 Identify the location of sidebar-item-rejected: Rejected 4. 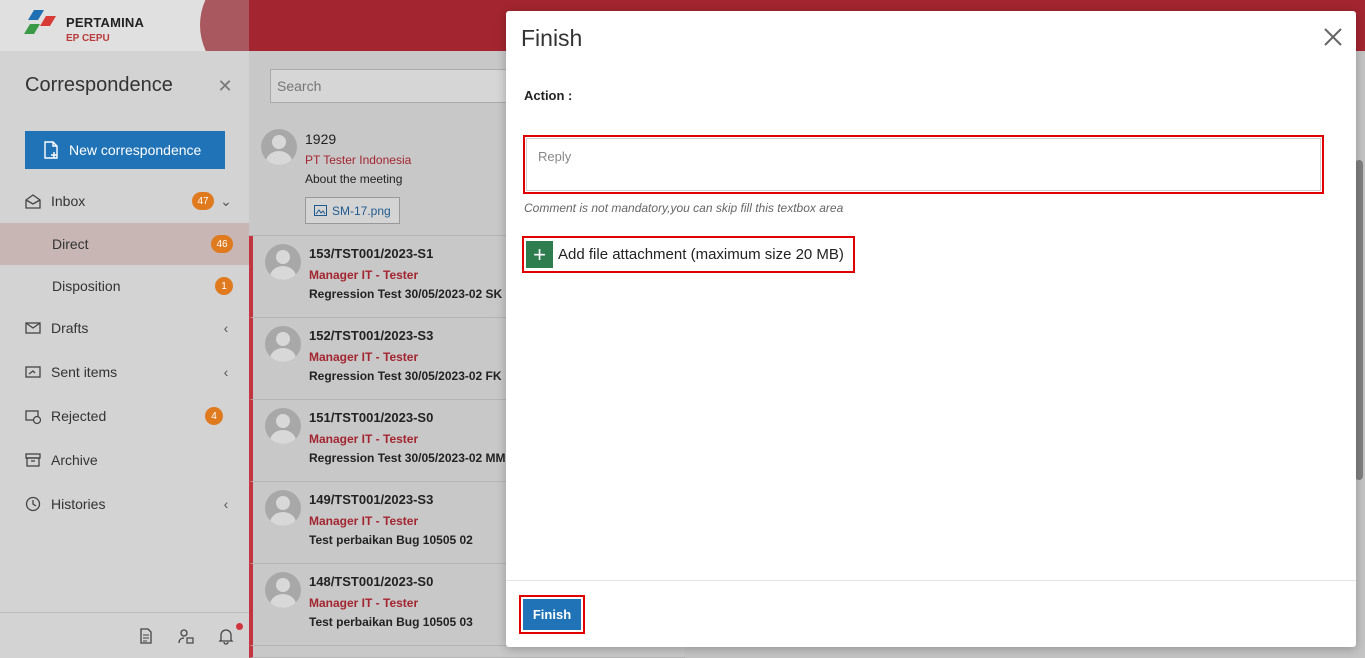
(124, 416).